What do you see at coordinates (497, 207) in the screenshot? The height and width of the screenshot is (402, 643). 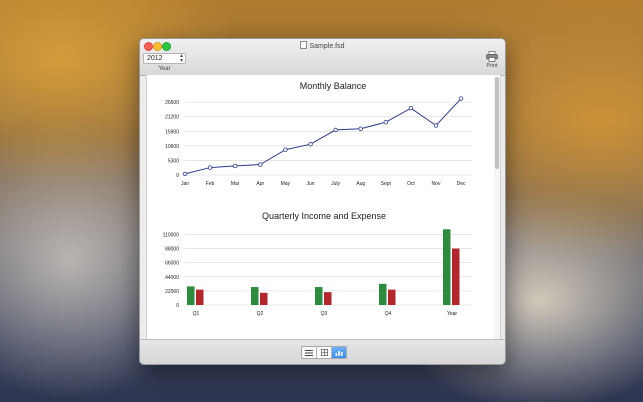 I see `vertical-scrollbar` at bounding box center [497, 207].